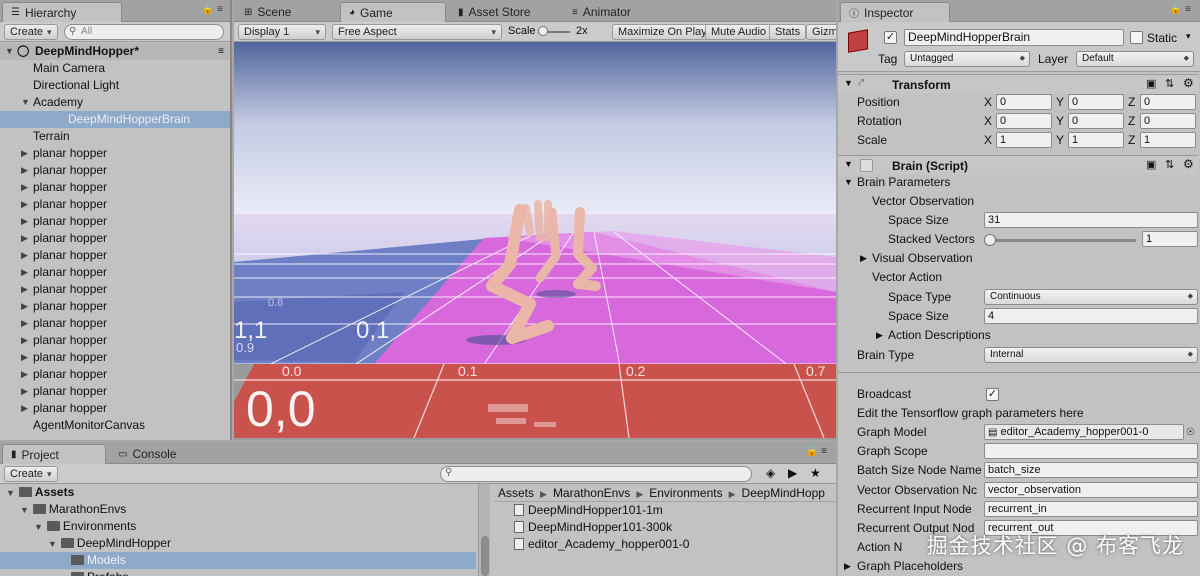 Image resolution: width=1200 pixels, height=576 pixels. I want to click on display-dropdown: Display 1, so click(282, 32).